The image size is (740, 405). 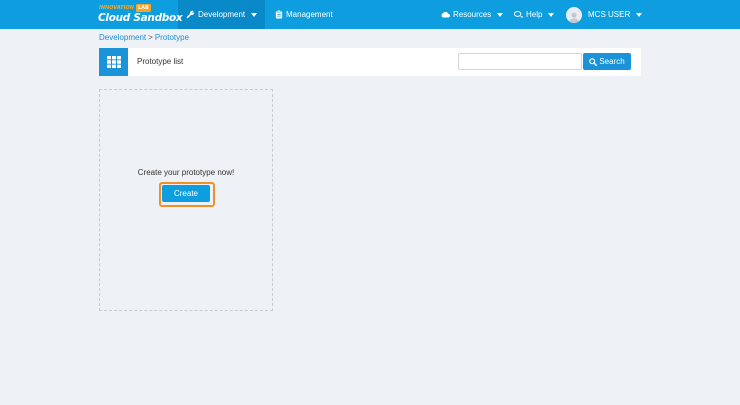 I want to click on nav-user-label: MCS USER, so click(x=609, y=14).